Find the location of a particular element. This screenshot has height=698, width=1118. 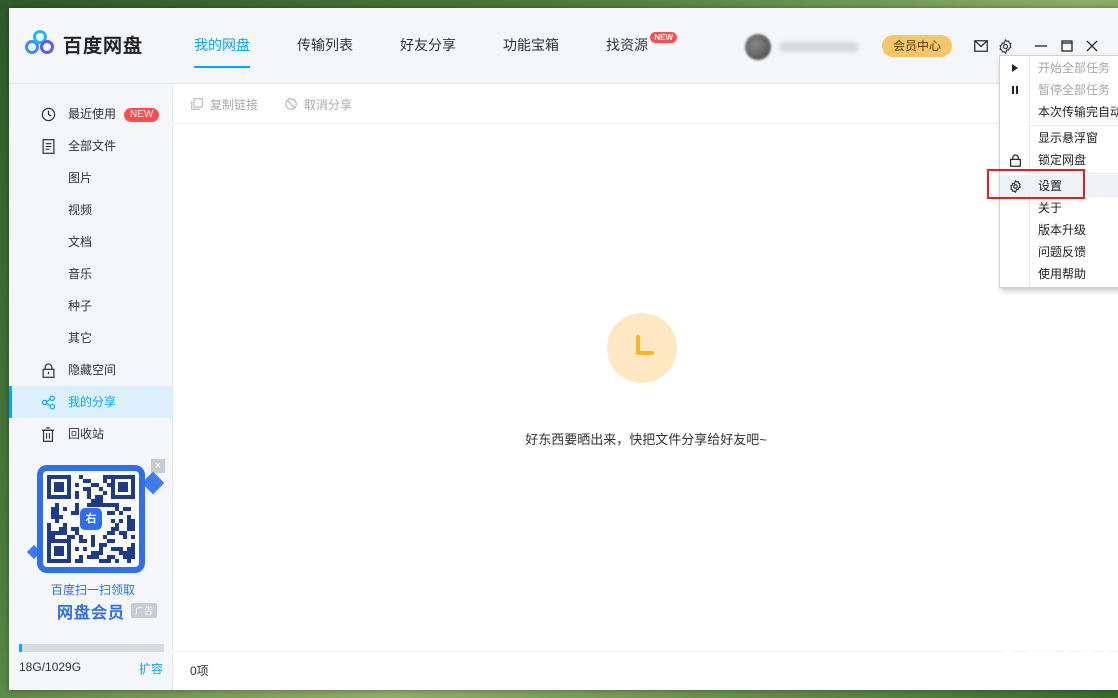

play-icon is located at coordinates (1015, 68).